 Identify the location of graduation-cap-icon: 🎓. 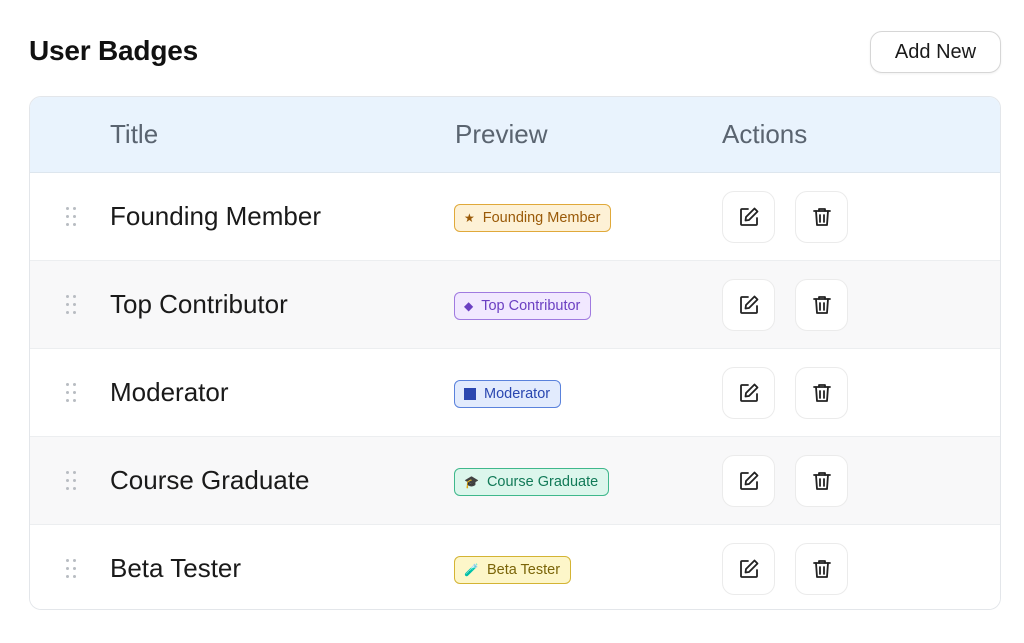
(471, 482).